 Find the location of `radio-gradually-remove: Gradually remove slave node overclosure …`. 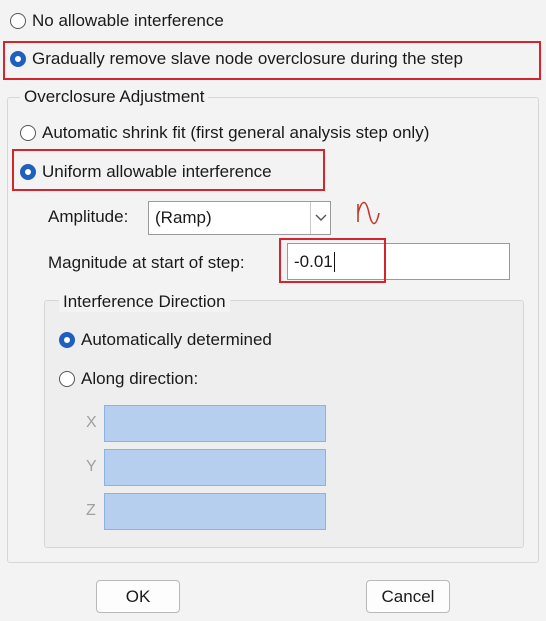

radio-gradually-remove: Gradually remove slave node overclosure … is located at coordinates (236, 59).